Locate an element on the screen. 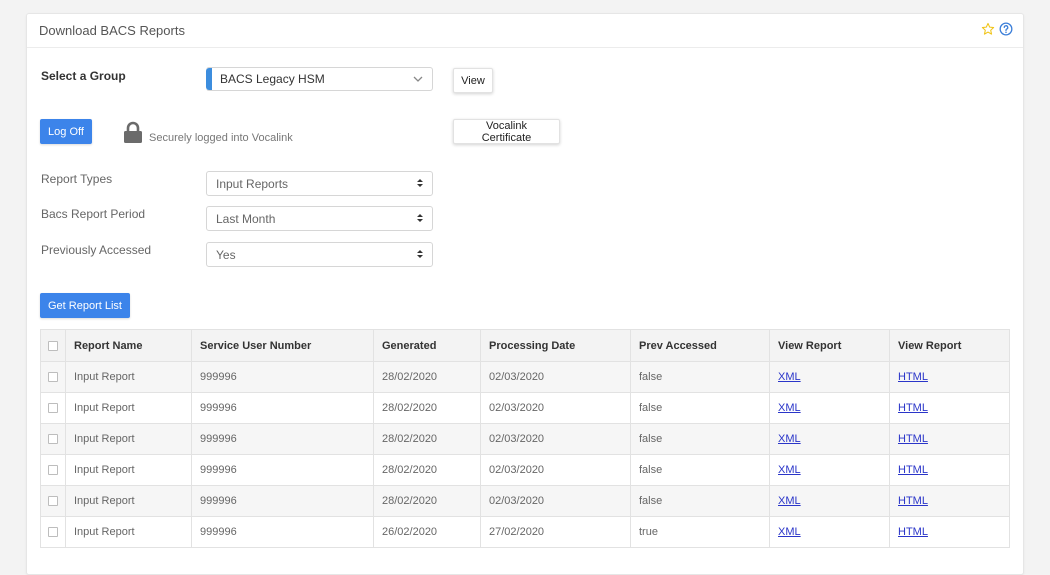  cell-generated: 26/02/2020 is located at coordinates (427, 532).